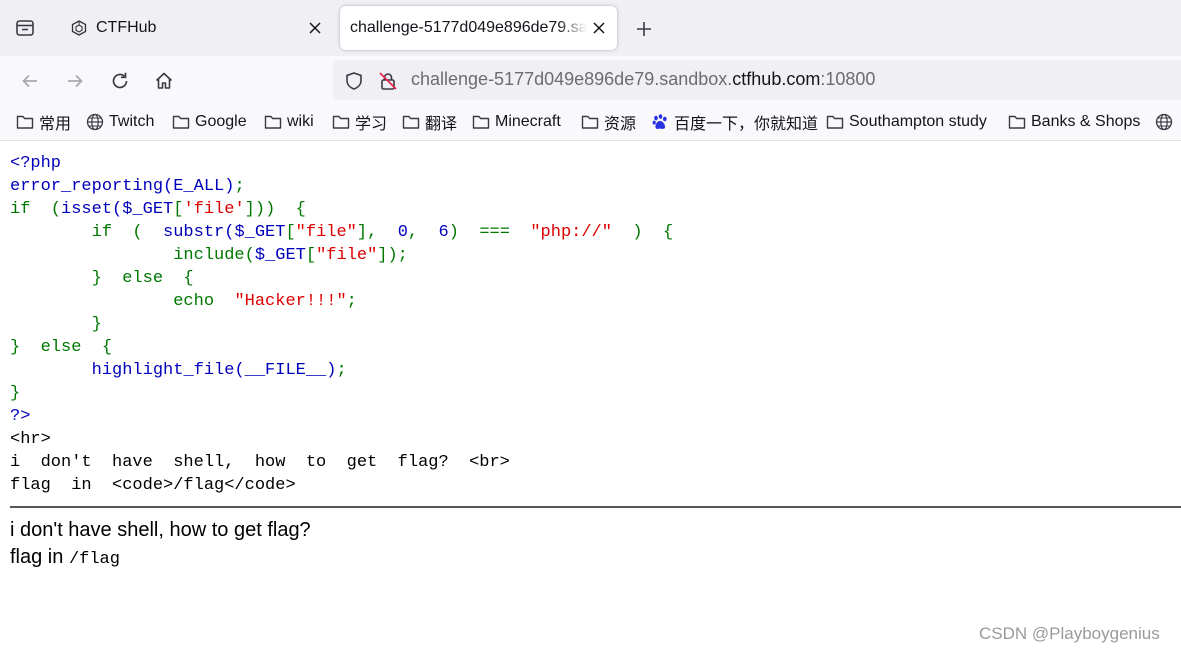 The height and width of the screenshot is (654, 1181). Describe the element at coordinates (126, 27) in the screenshot. I see `tab-title: CTFHub` at that location.